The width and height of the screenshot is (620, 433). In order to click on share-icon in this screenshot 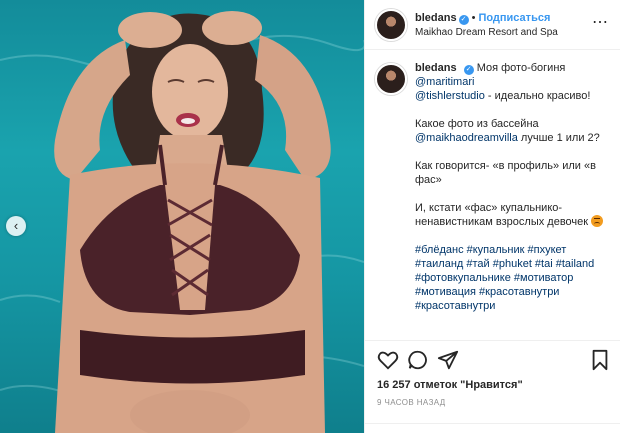, I will do `click(448, 360)`.